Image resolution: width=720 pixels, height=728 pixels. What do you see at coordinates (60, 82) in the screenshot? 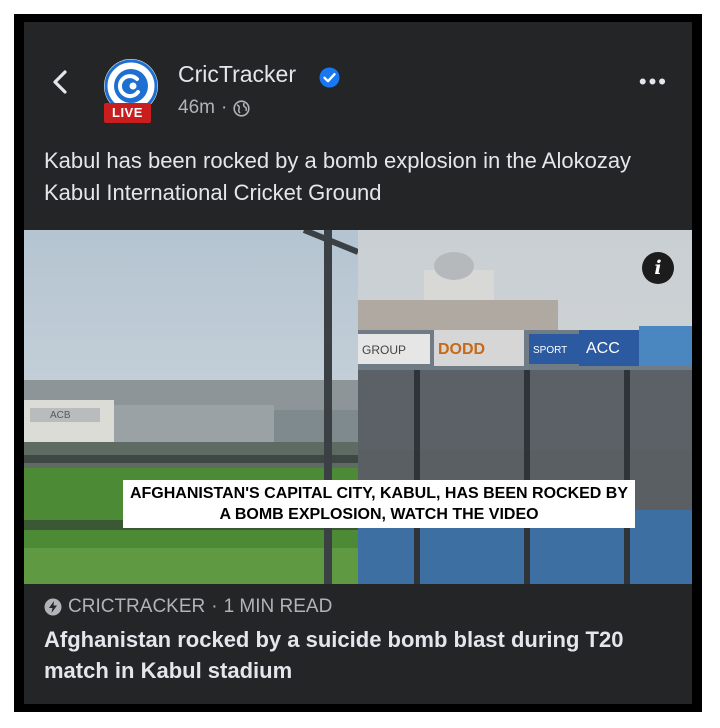
I see `back-arrow-icon` at bounding box center [60, 82].